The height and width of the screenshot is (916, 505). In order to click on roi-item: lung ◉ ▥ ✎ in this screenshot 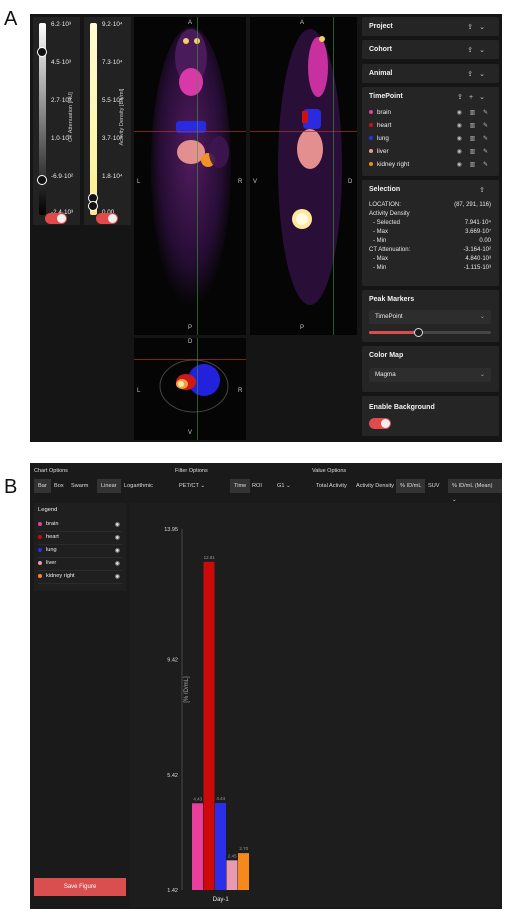, I will do `click(430, 138)`.